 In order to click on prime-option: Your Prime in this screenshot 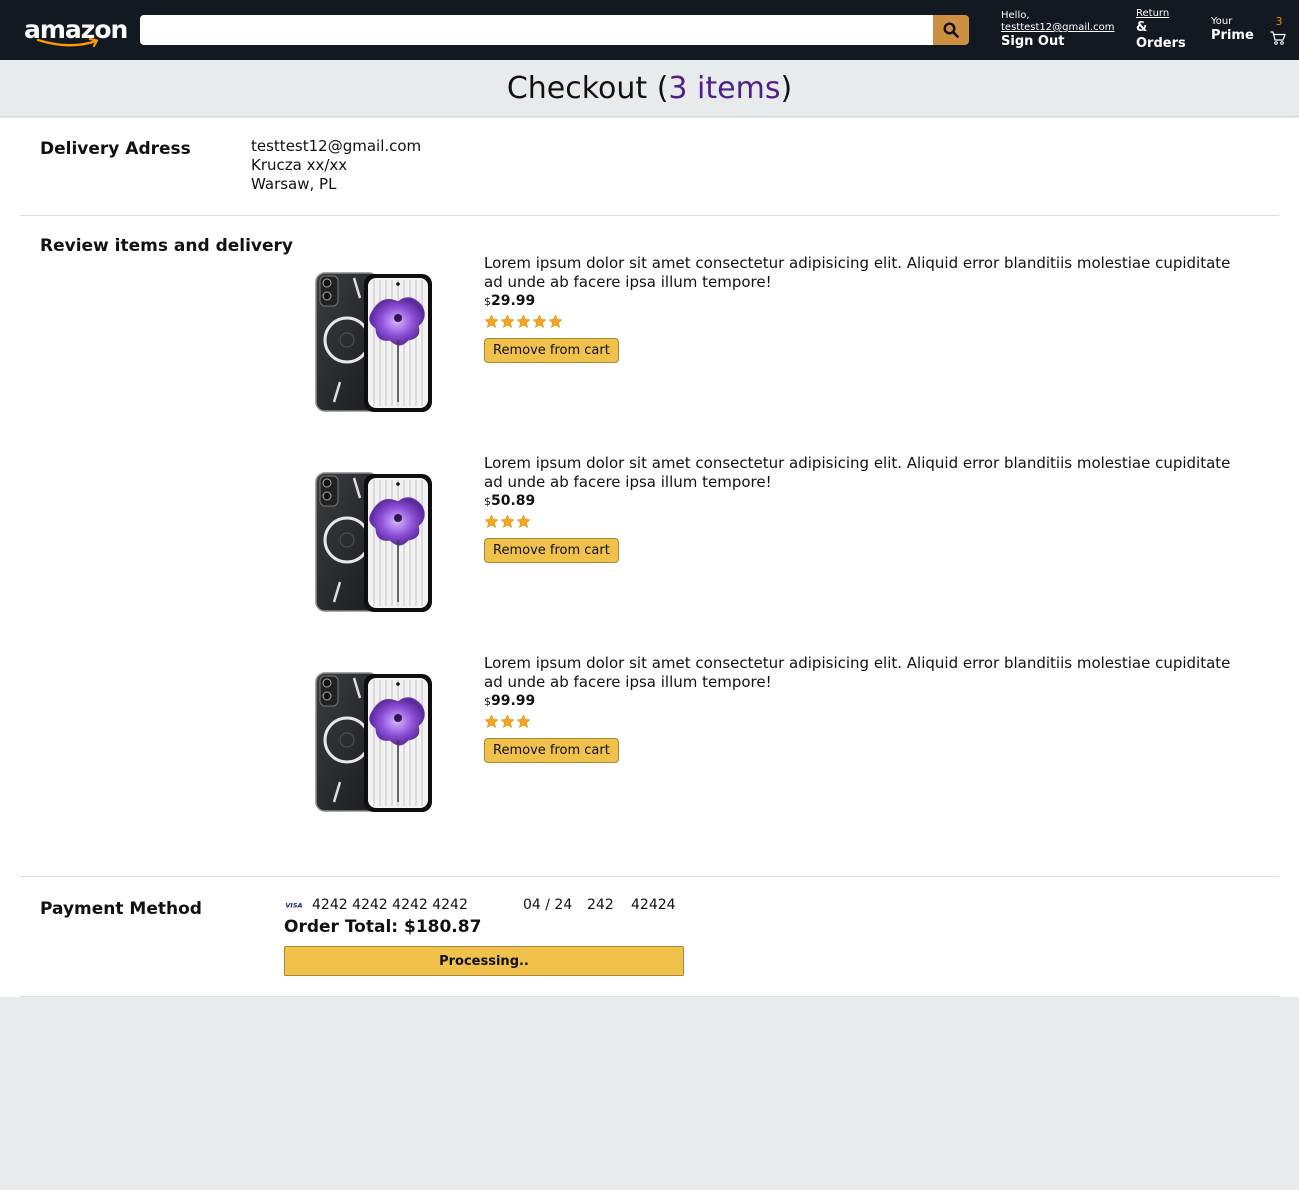, I will do `click(1232, 30)`.